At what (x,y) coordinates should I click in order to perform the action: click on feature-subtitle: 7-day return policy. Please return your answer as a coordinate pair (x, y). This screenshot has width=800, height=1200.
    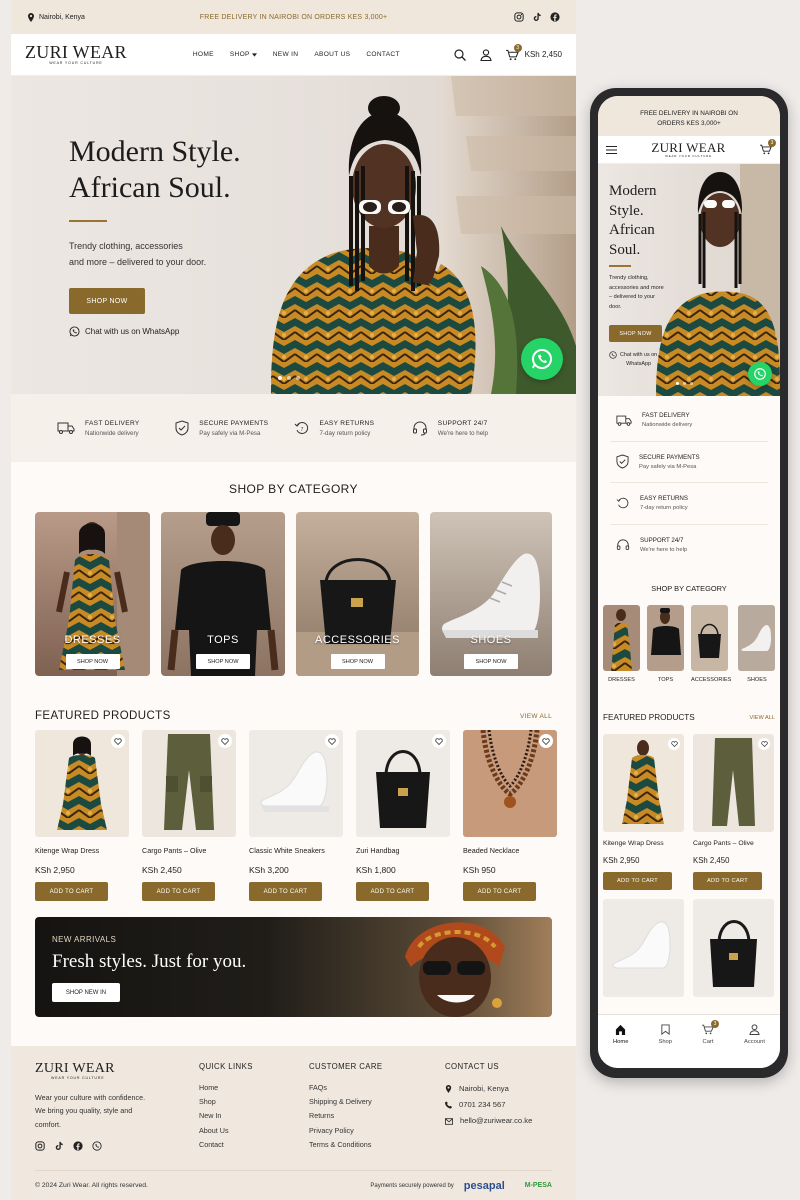
    Looking at the image, I should click on (345, 433).